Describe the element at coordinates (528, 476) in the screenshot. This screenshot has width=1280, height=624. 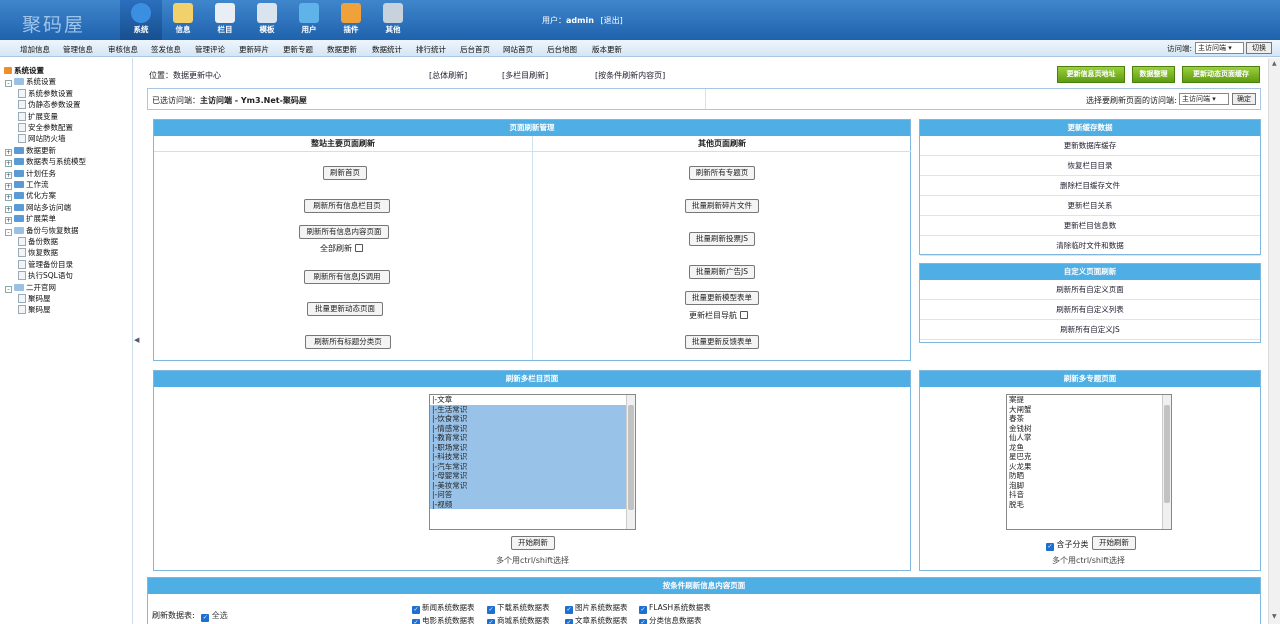
I see `column-option: |-母婴常识` at that location.